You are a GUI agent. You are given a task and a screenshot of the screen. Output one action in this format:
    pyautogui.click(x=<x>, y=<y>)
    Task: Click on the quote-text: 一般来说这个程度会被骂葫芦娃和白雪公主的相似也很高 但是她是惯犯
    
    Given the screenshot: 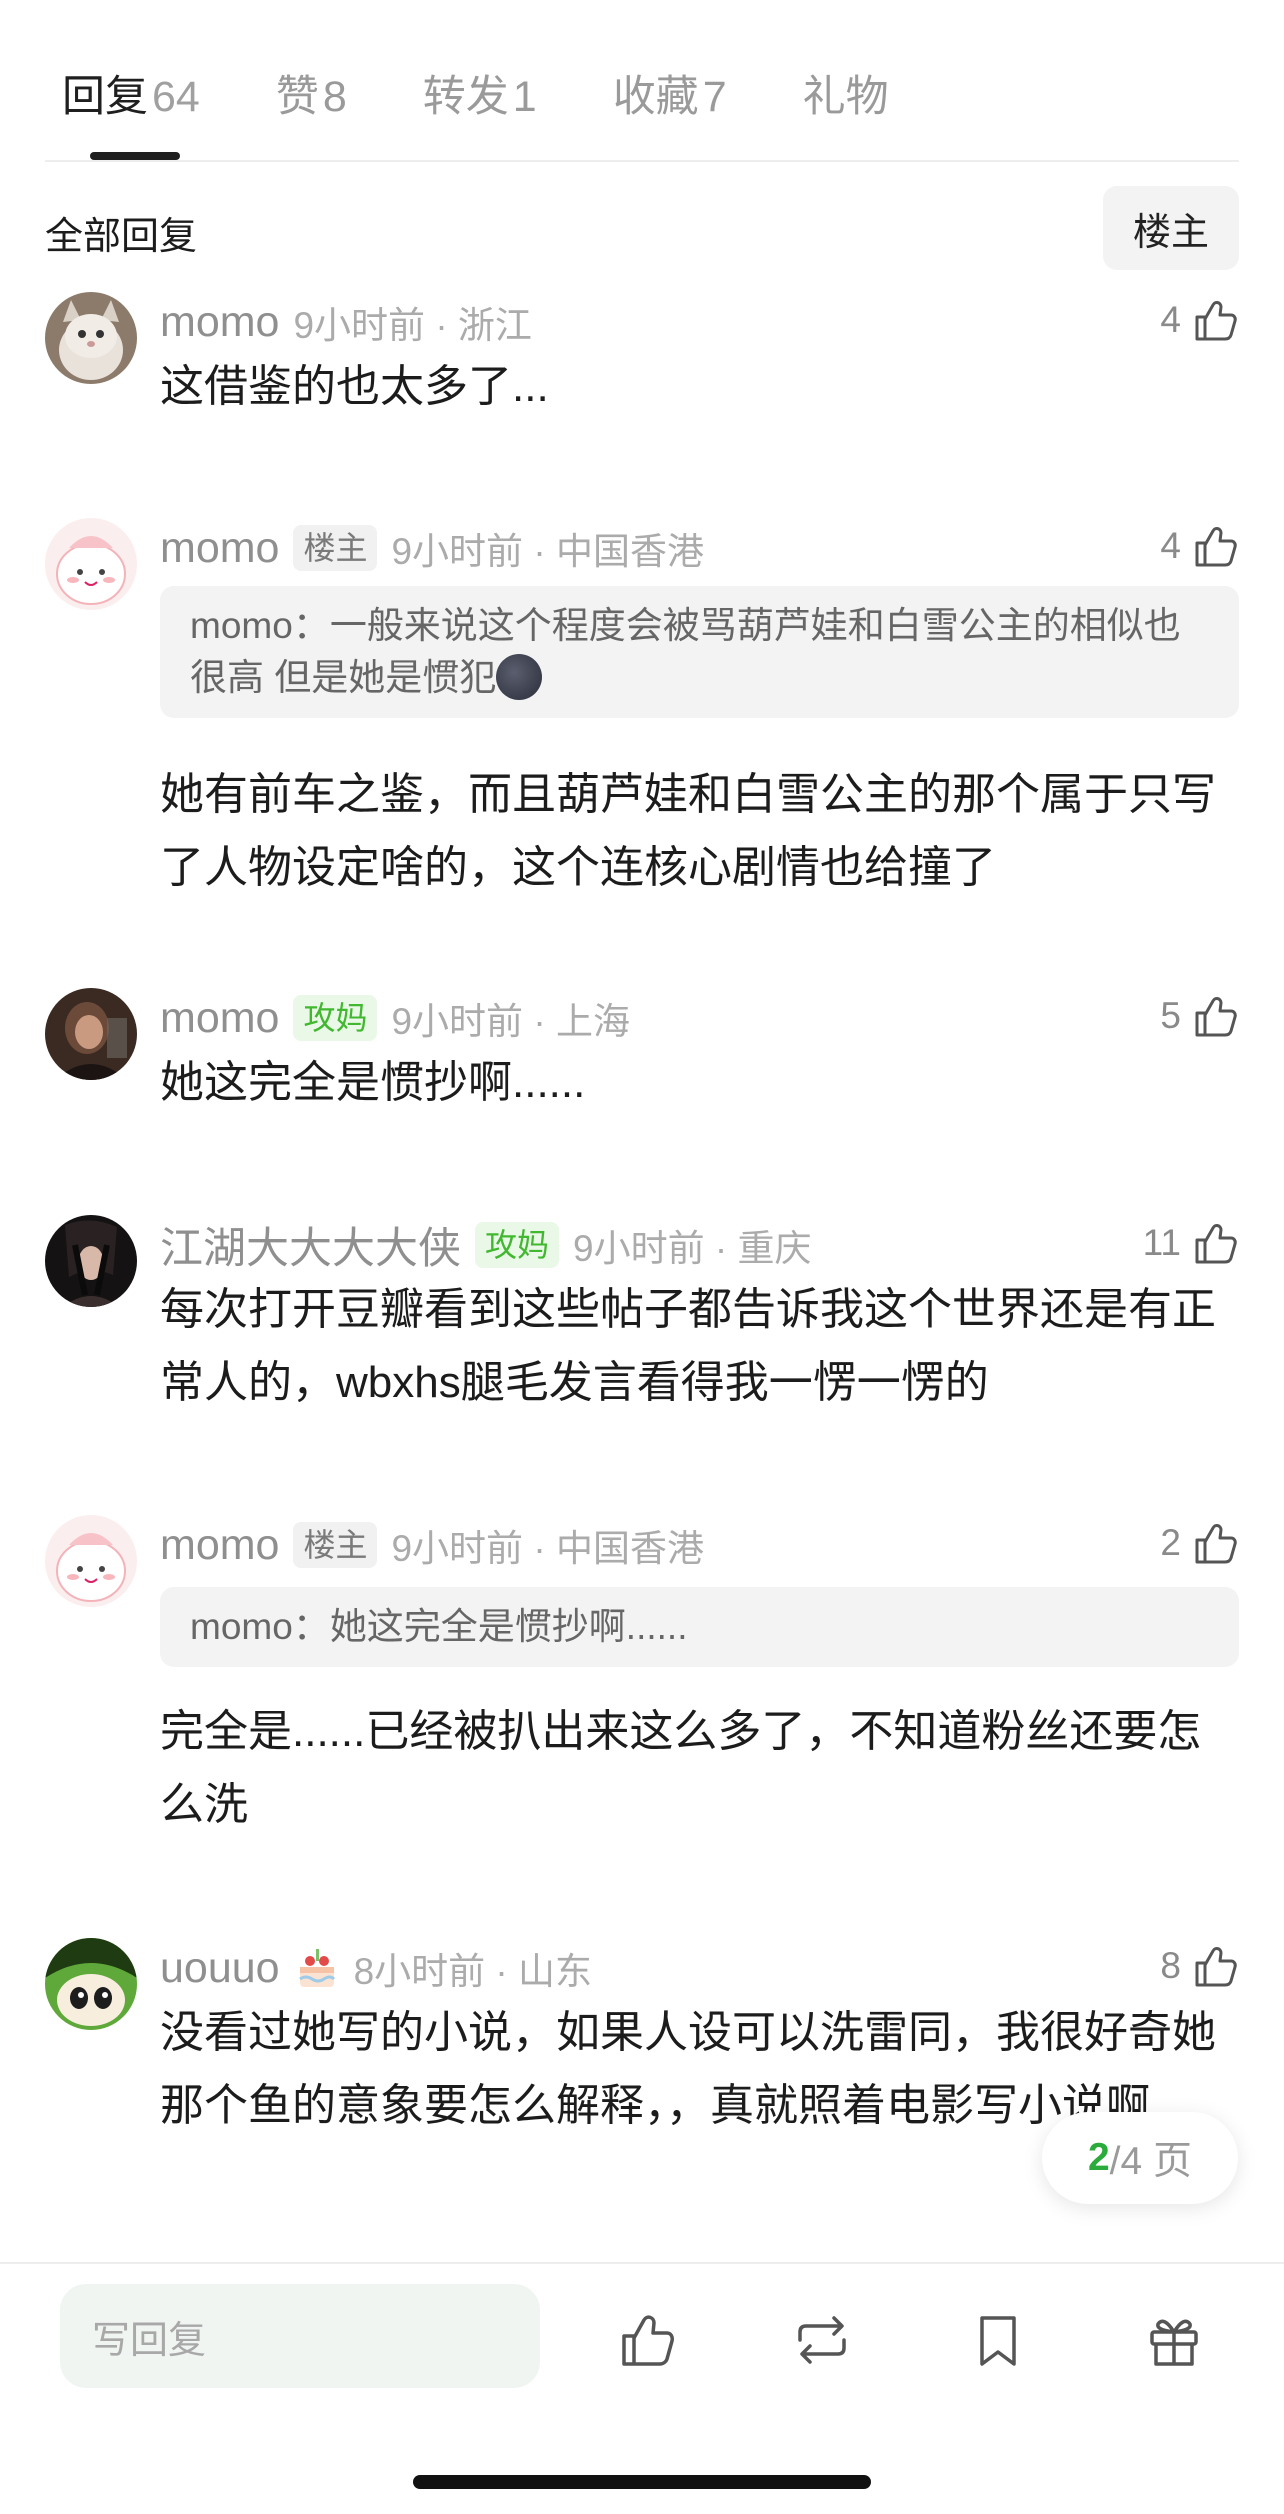 What is the action you would take?
    pyautogui.click(x=685, y=651)
    